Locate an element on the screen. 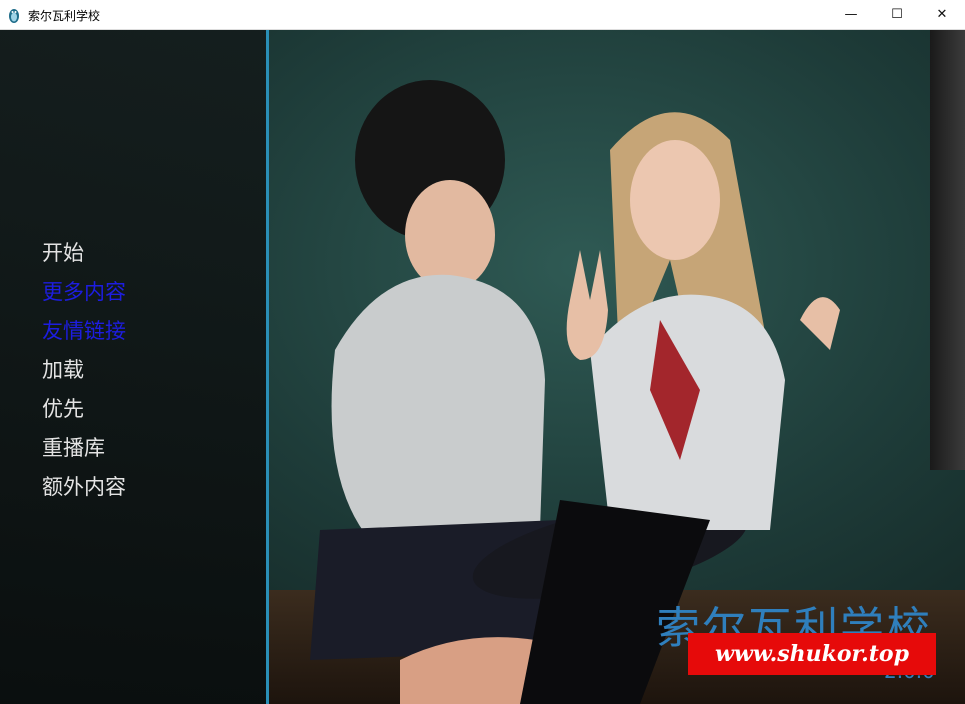 Image resolution: width=965 pixels, height=704 pixels. menu-preferences-button: 优先 is located at coordinates (84, 409).